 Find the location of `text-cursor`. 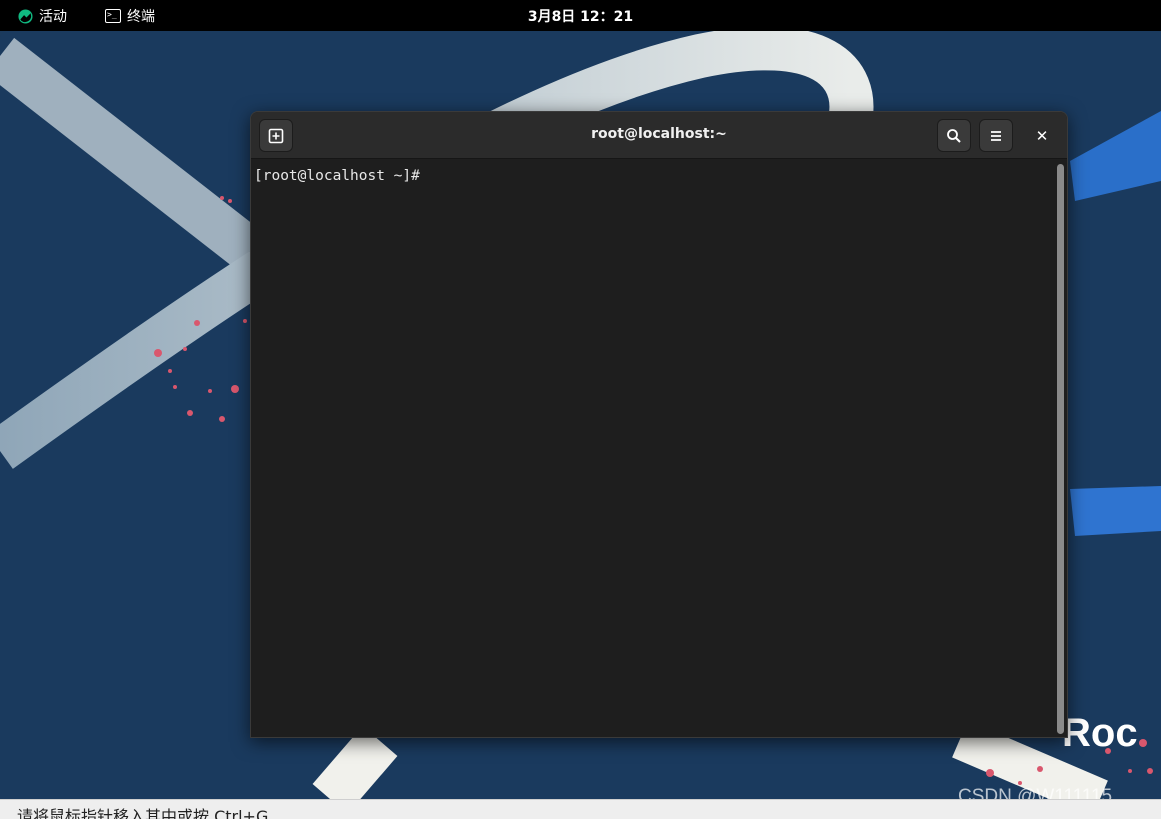

text-cursor is located at coordinates (424, 174).